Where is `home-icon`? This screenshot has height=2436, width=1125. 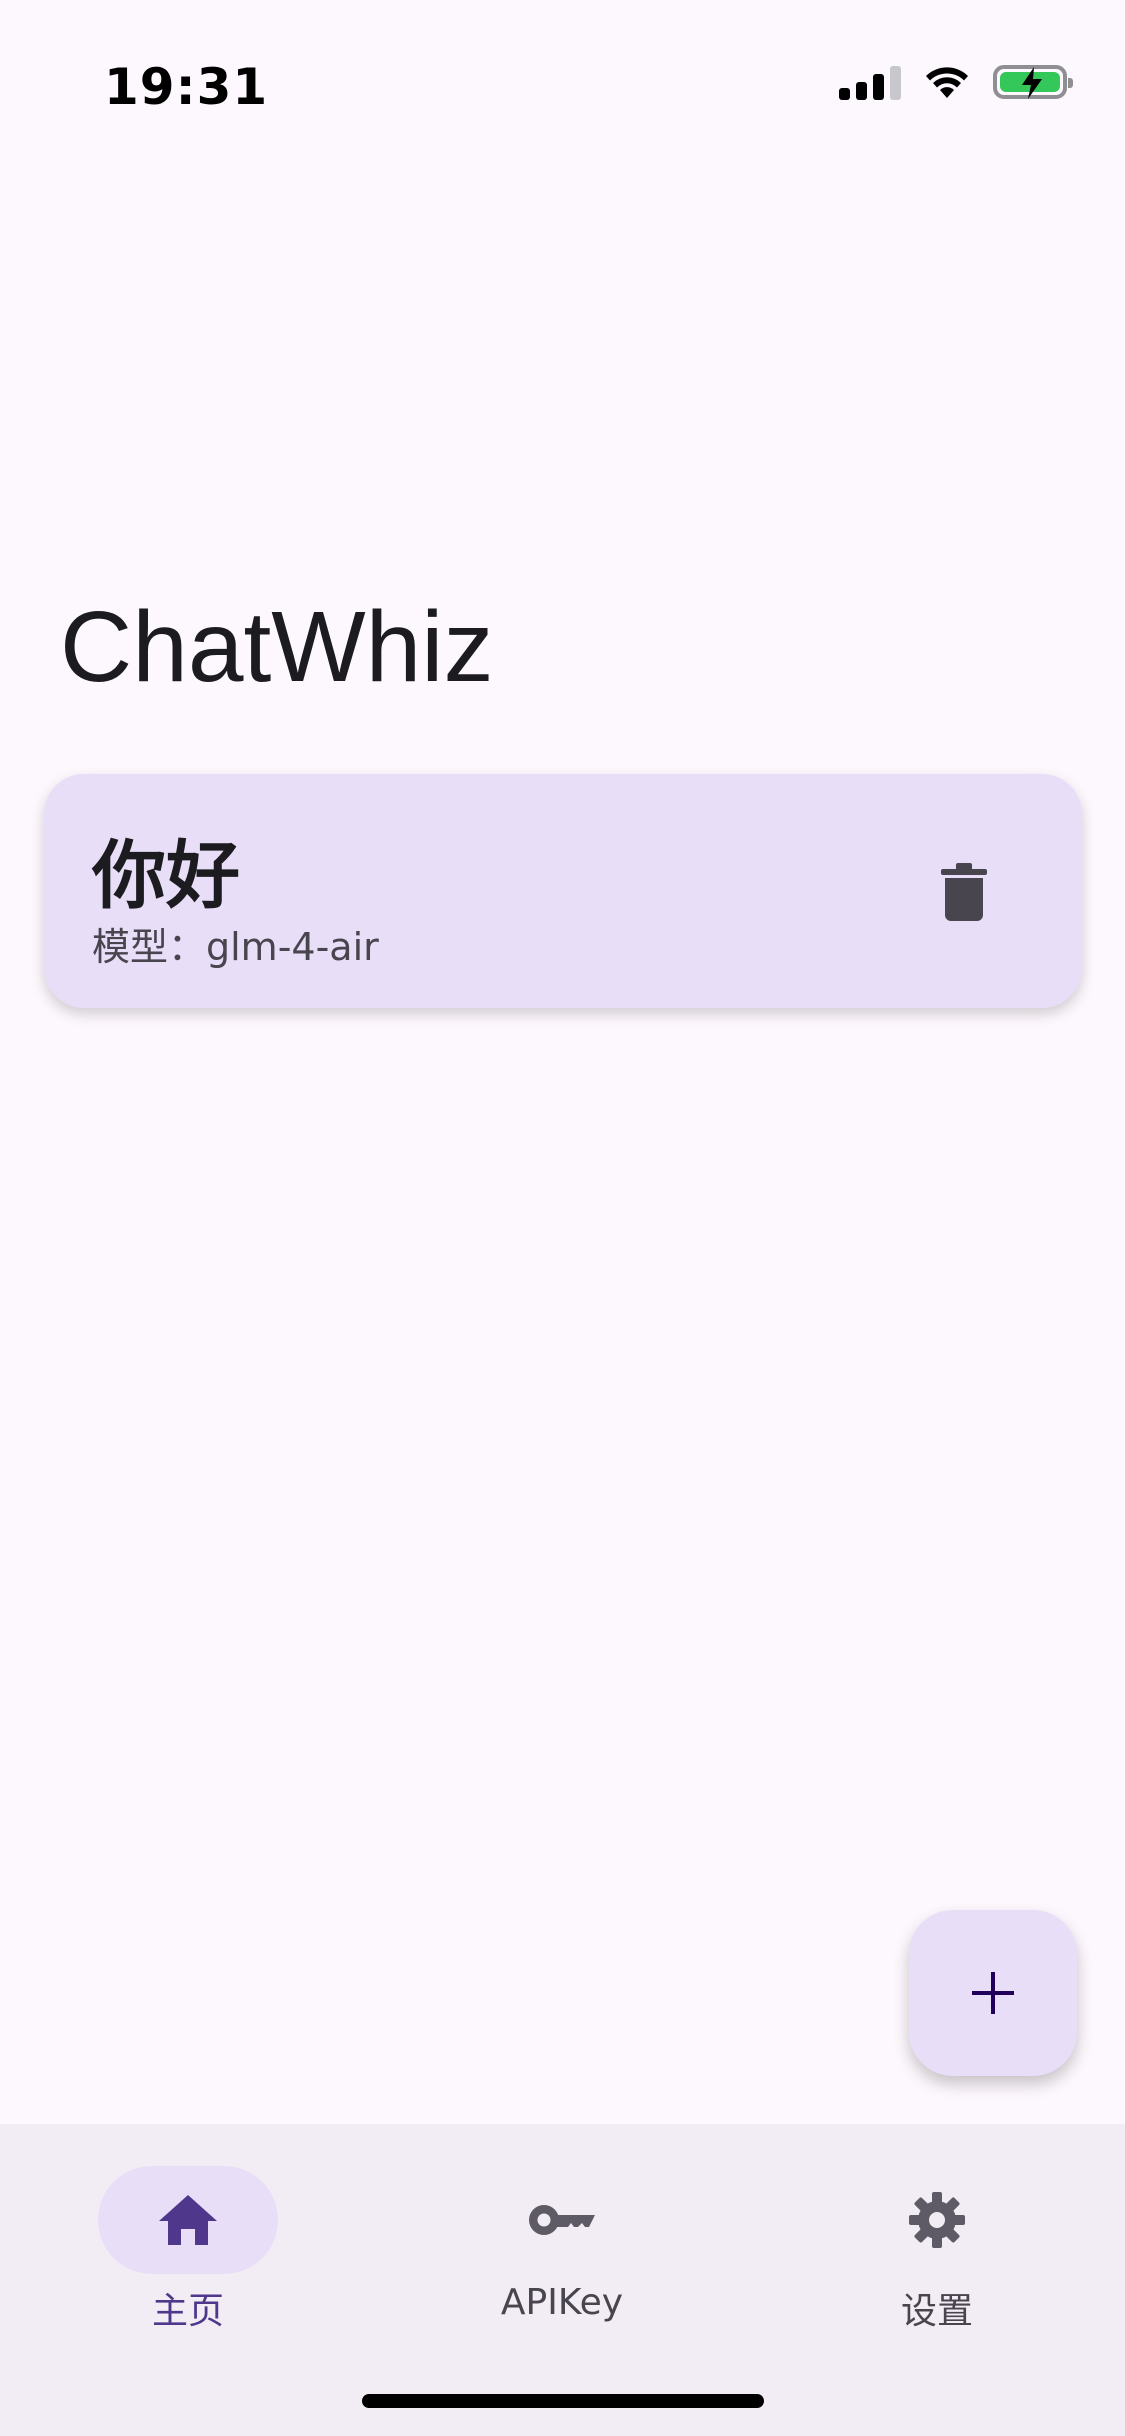 home-icon is located at coordinates (188, 2220).